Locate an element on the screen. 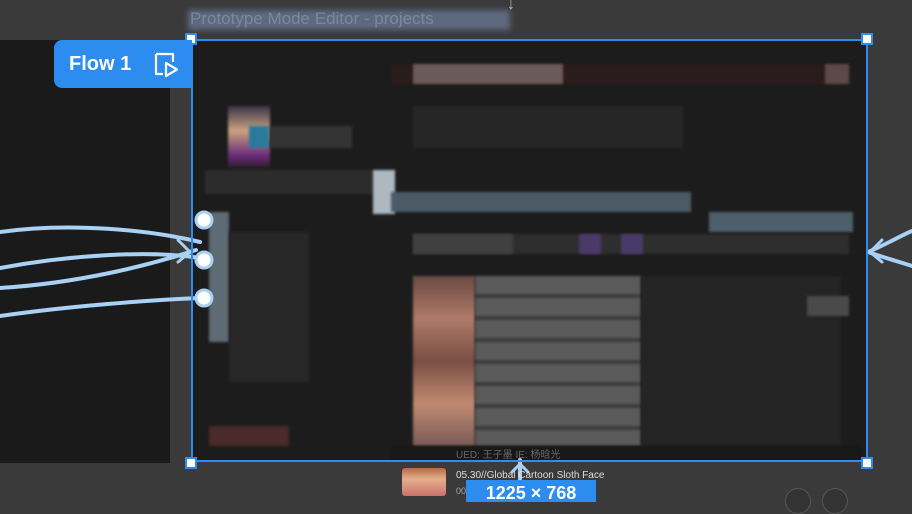  title-strip is located at coordinates (311, 137).